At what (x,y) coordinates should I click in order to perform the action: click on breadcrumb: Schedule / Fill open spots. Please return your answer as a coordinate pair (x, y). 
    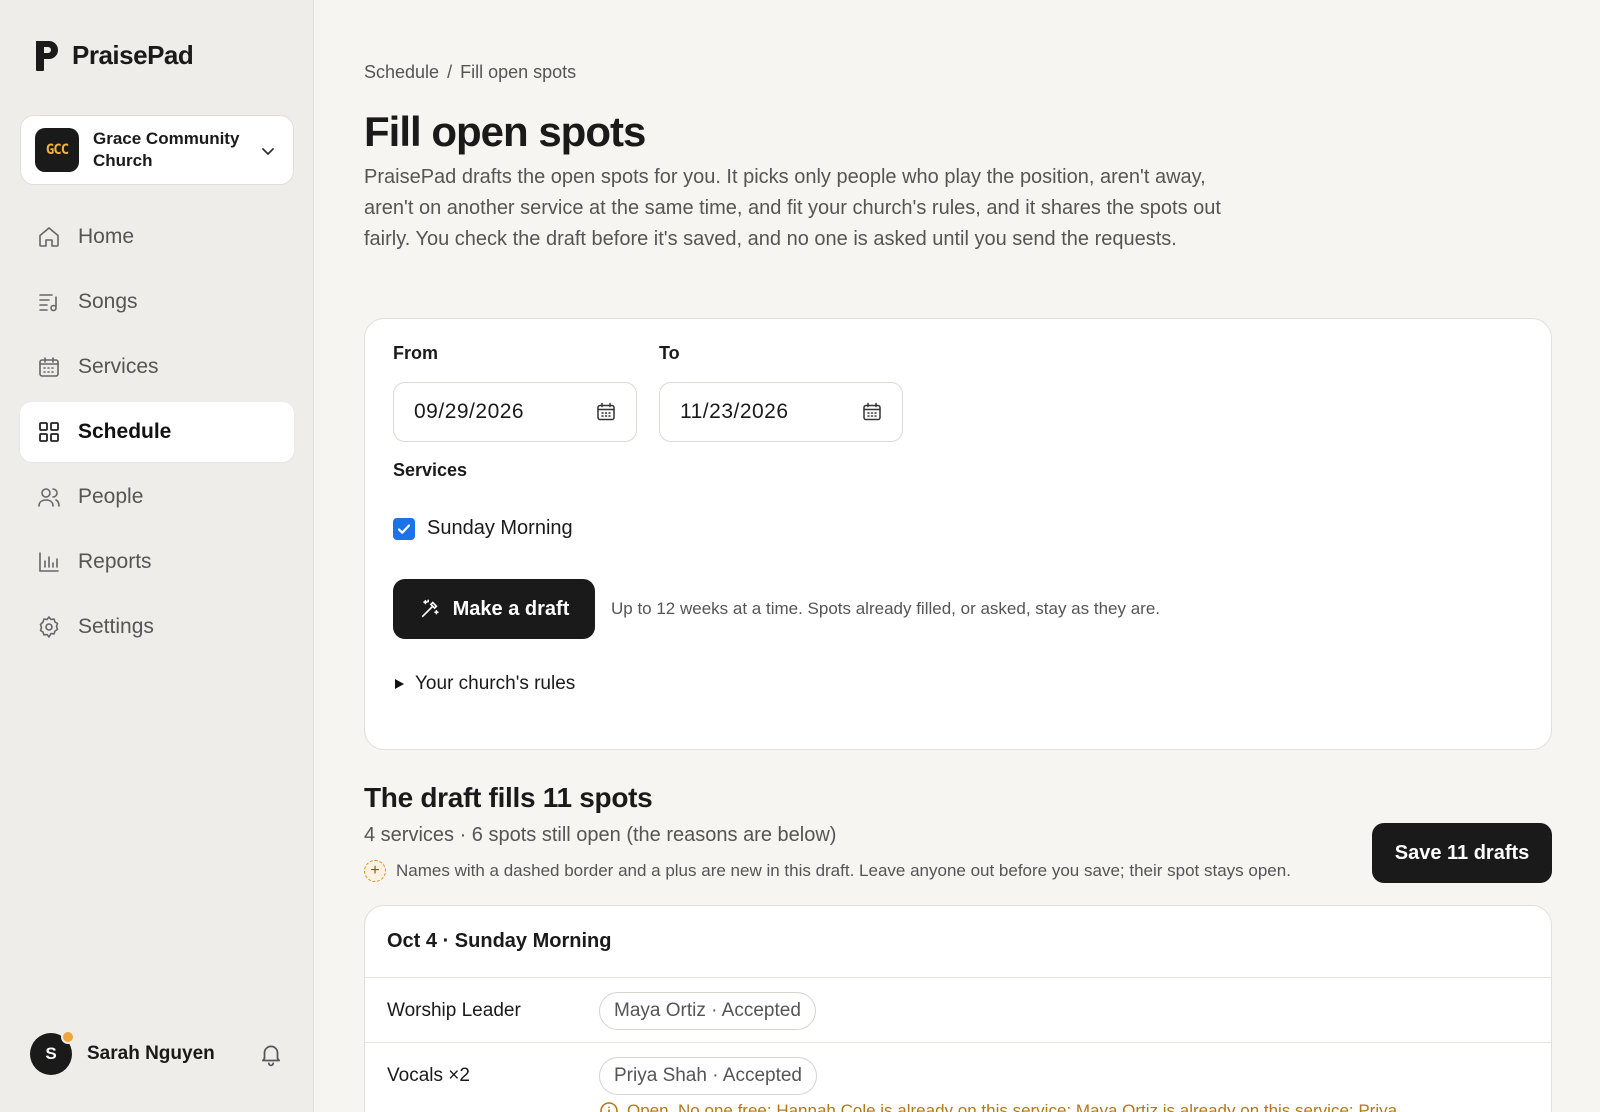
    Looking at the image, I should click on (470, 72).